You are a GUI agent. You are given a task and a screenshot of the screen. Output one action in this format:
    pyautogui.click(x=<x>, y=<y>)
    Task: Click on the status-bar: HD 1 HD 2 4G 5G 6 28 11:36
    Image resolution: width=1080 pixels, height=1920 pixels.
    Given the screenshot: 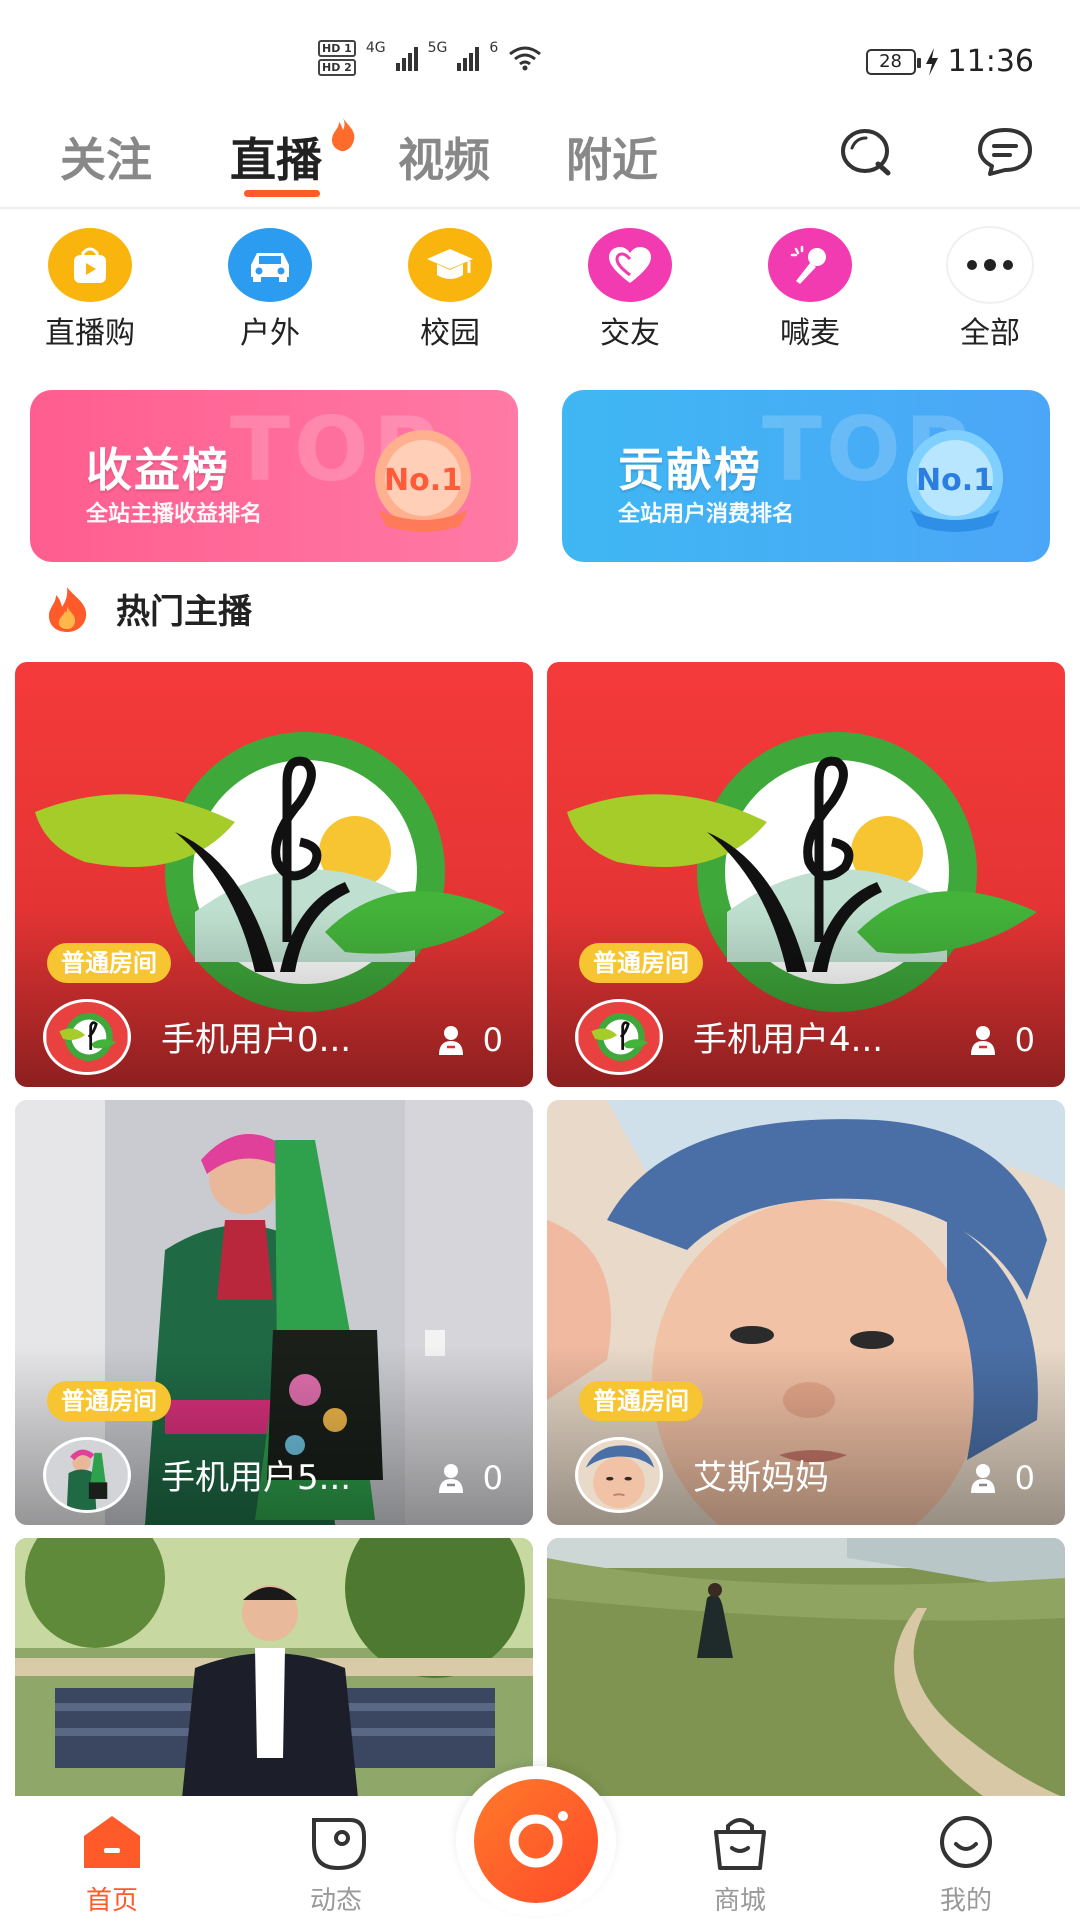 What is the action you would take?
    pyautogui.click(x=540, y=50)
    